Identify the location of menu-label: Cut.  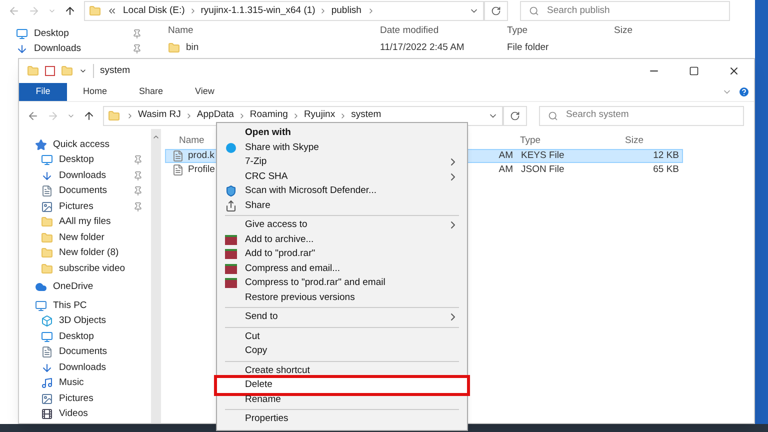
(252, 337).